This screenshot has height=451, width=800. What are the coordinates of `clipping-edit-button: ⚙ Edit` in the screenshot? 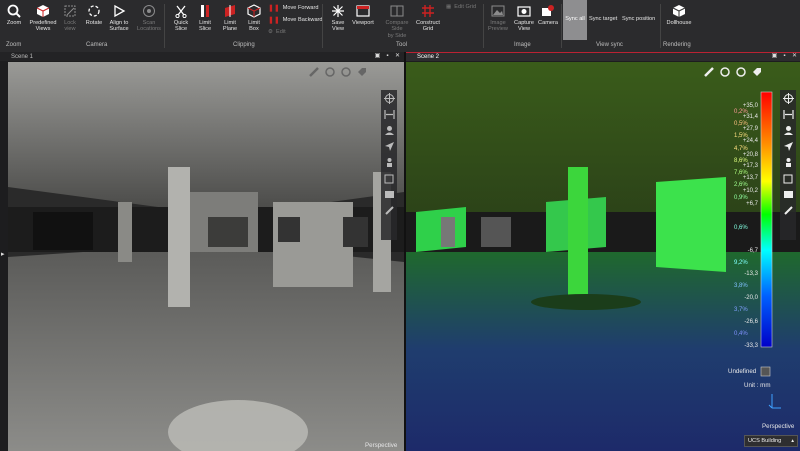 It's located at (277, 32).